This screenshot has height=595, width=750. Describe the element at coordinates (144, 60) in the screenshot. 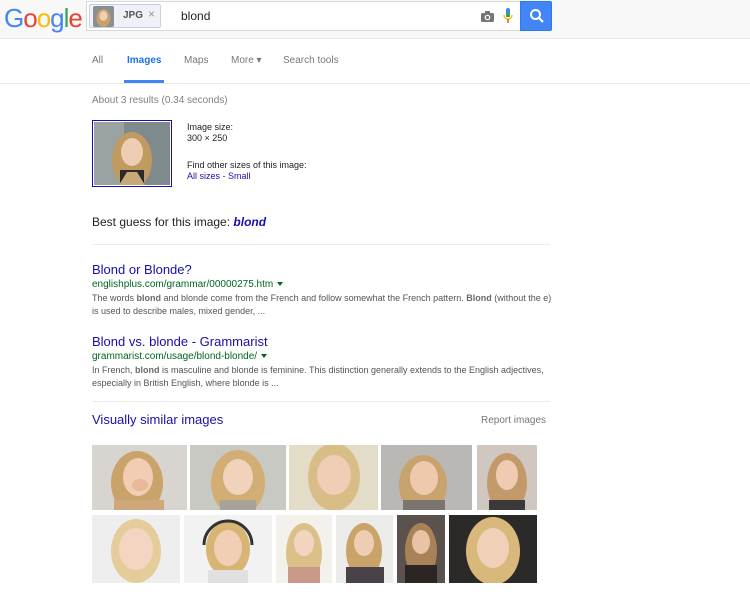

I see `tab-images: Images` at that location.